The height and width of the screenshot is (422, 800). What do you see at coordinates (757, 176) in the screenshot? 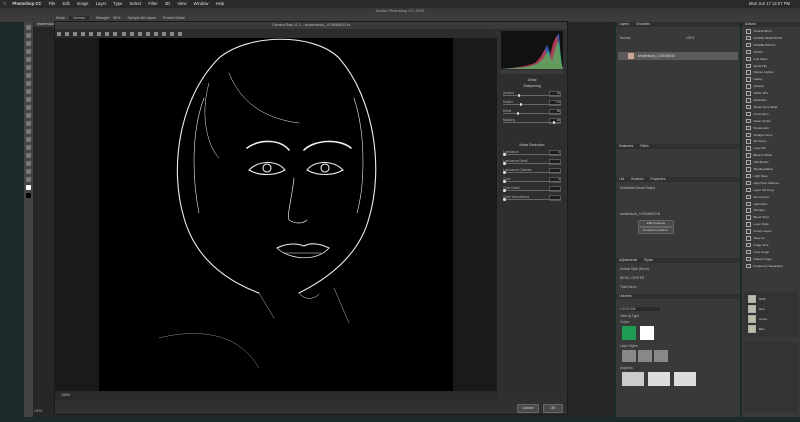
I see `action-item: Light Rays` at bounding box center [757, 176].